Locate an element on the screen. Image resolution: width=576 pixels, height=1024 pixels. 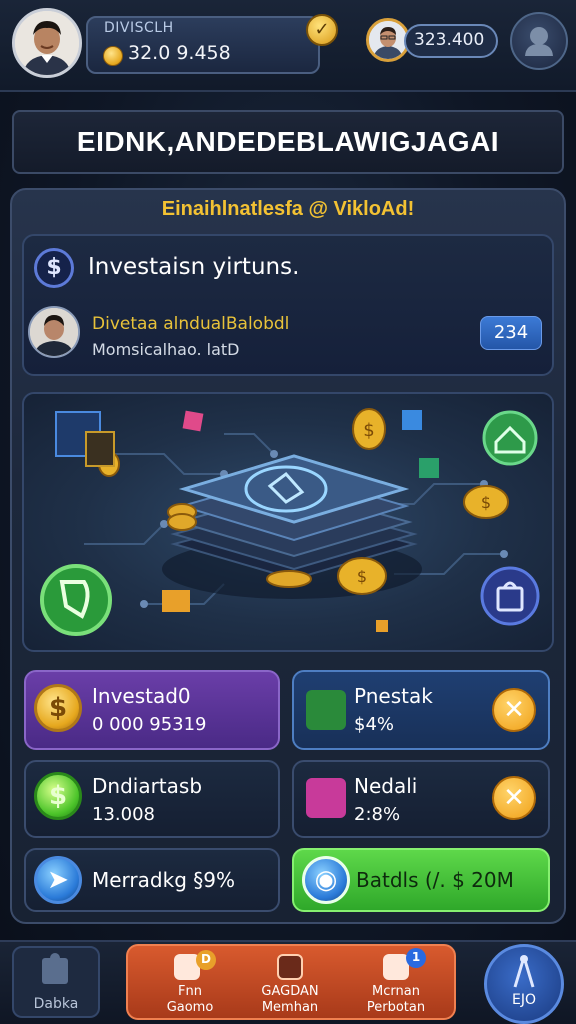
nav-item-line2: Memhan is located at coordinates (290, 1007).